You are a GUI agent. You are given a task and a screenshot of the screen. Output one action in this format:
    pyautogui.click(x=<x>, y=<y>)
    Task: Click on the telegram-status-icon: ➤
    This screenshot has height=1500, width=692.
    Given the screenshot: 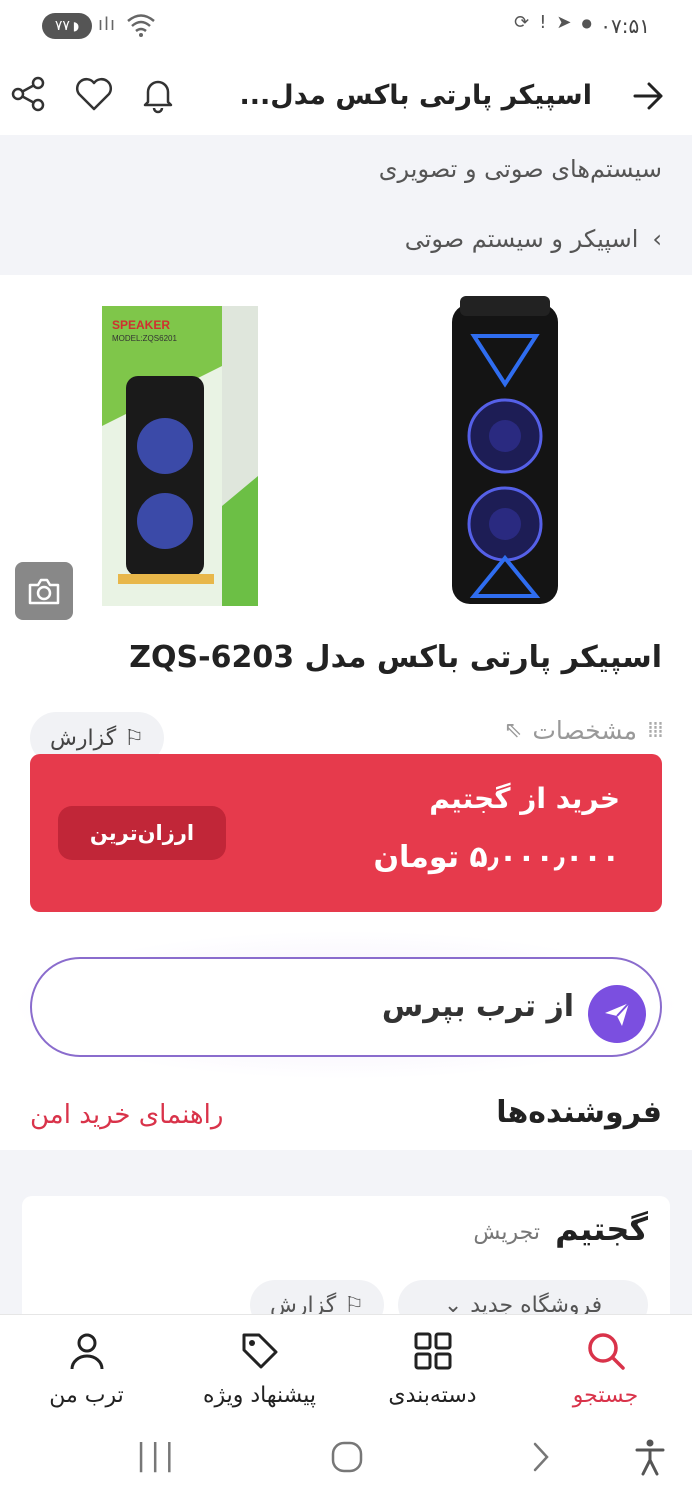 What is the action you would take?
    pyautogui.click(x=564, y=22)
    